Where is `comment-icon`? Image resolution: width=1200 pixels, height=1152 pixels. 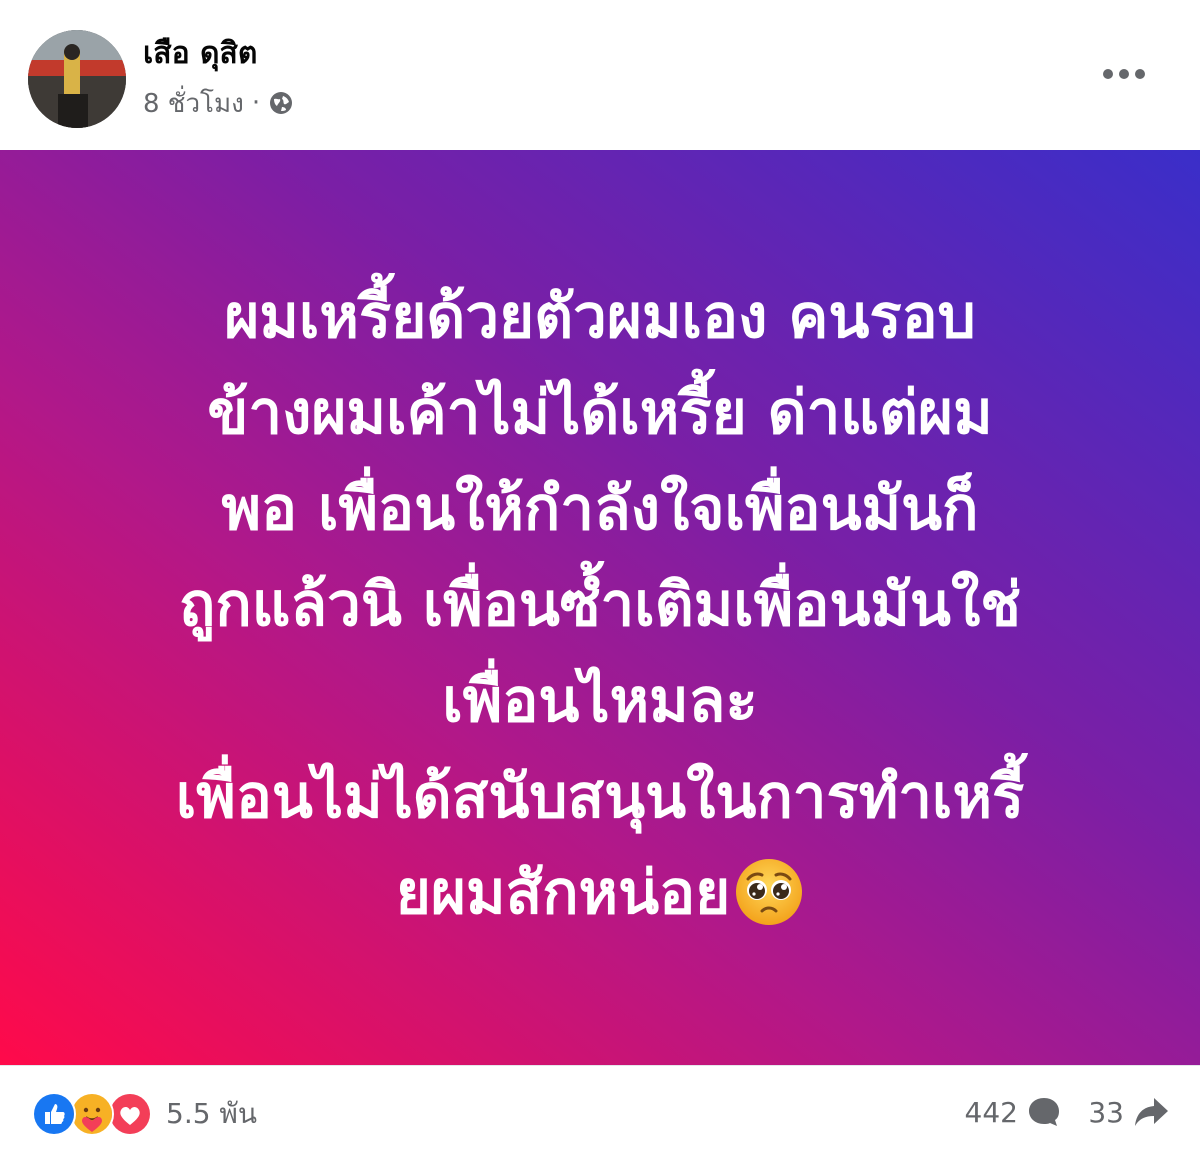
comment-icon is located at coordinates (1044, 1112).